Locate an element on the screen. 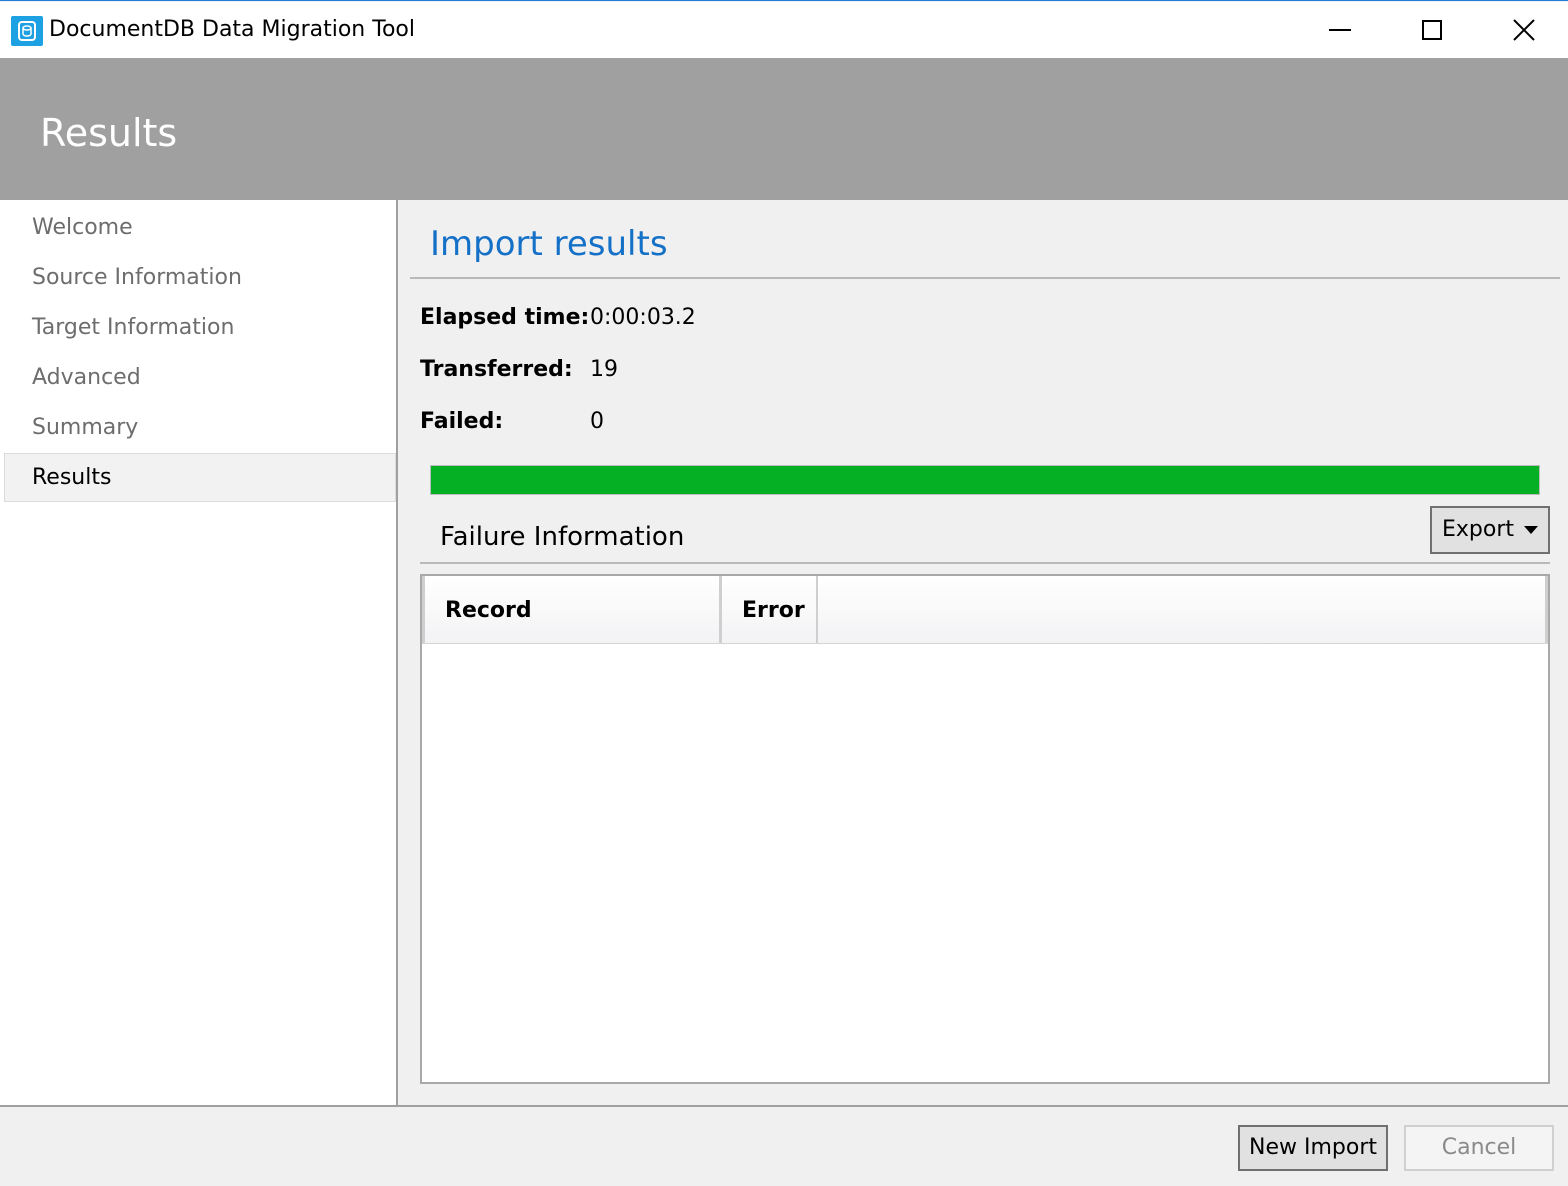 This screenshot has height=1186, width=1568. minimize-icon is located at coordinates (1340, 30).